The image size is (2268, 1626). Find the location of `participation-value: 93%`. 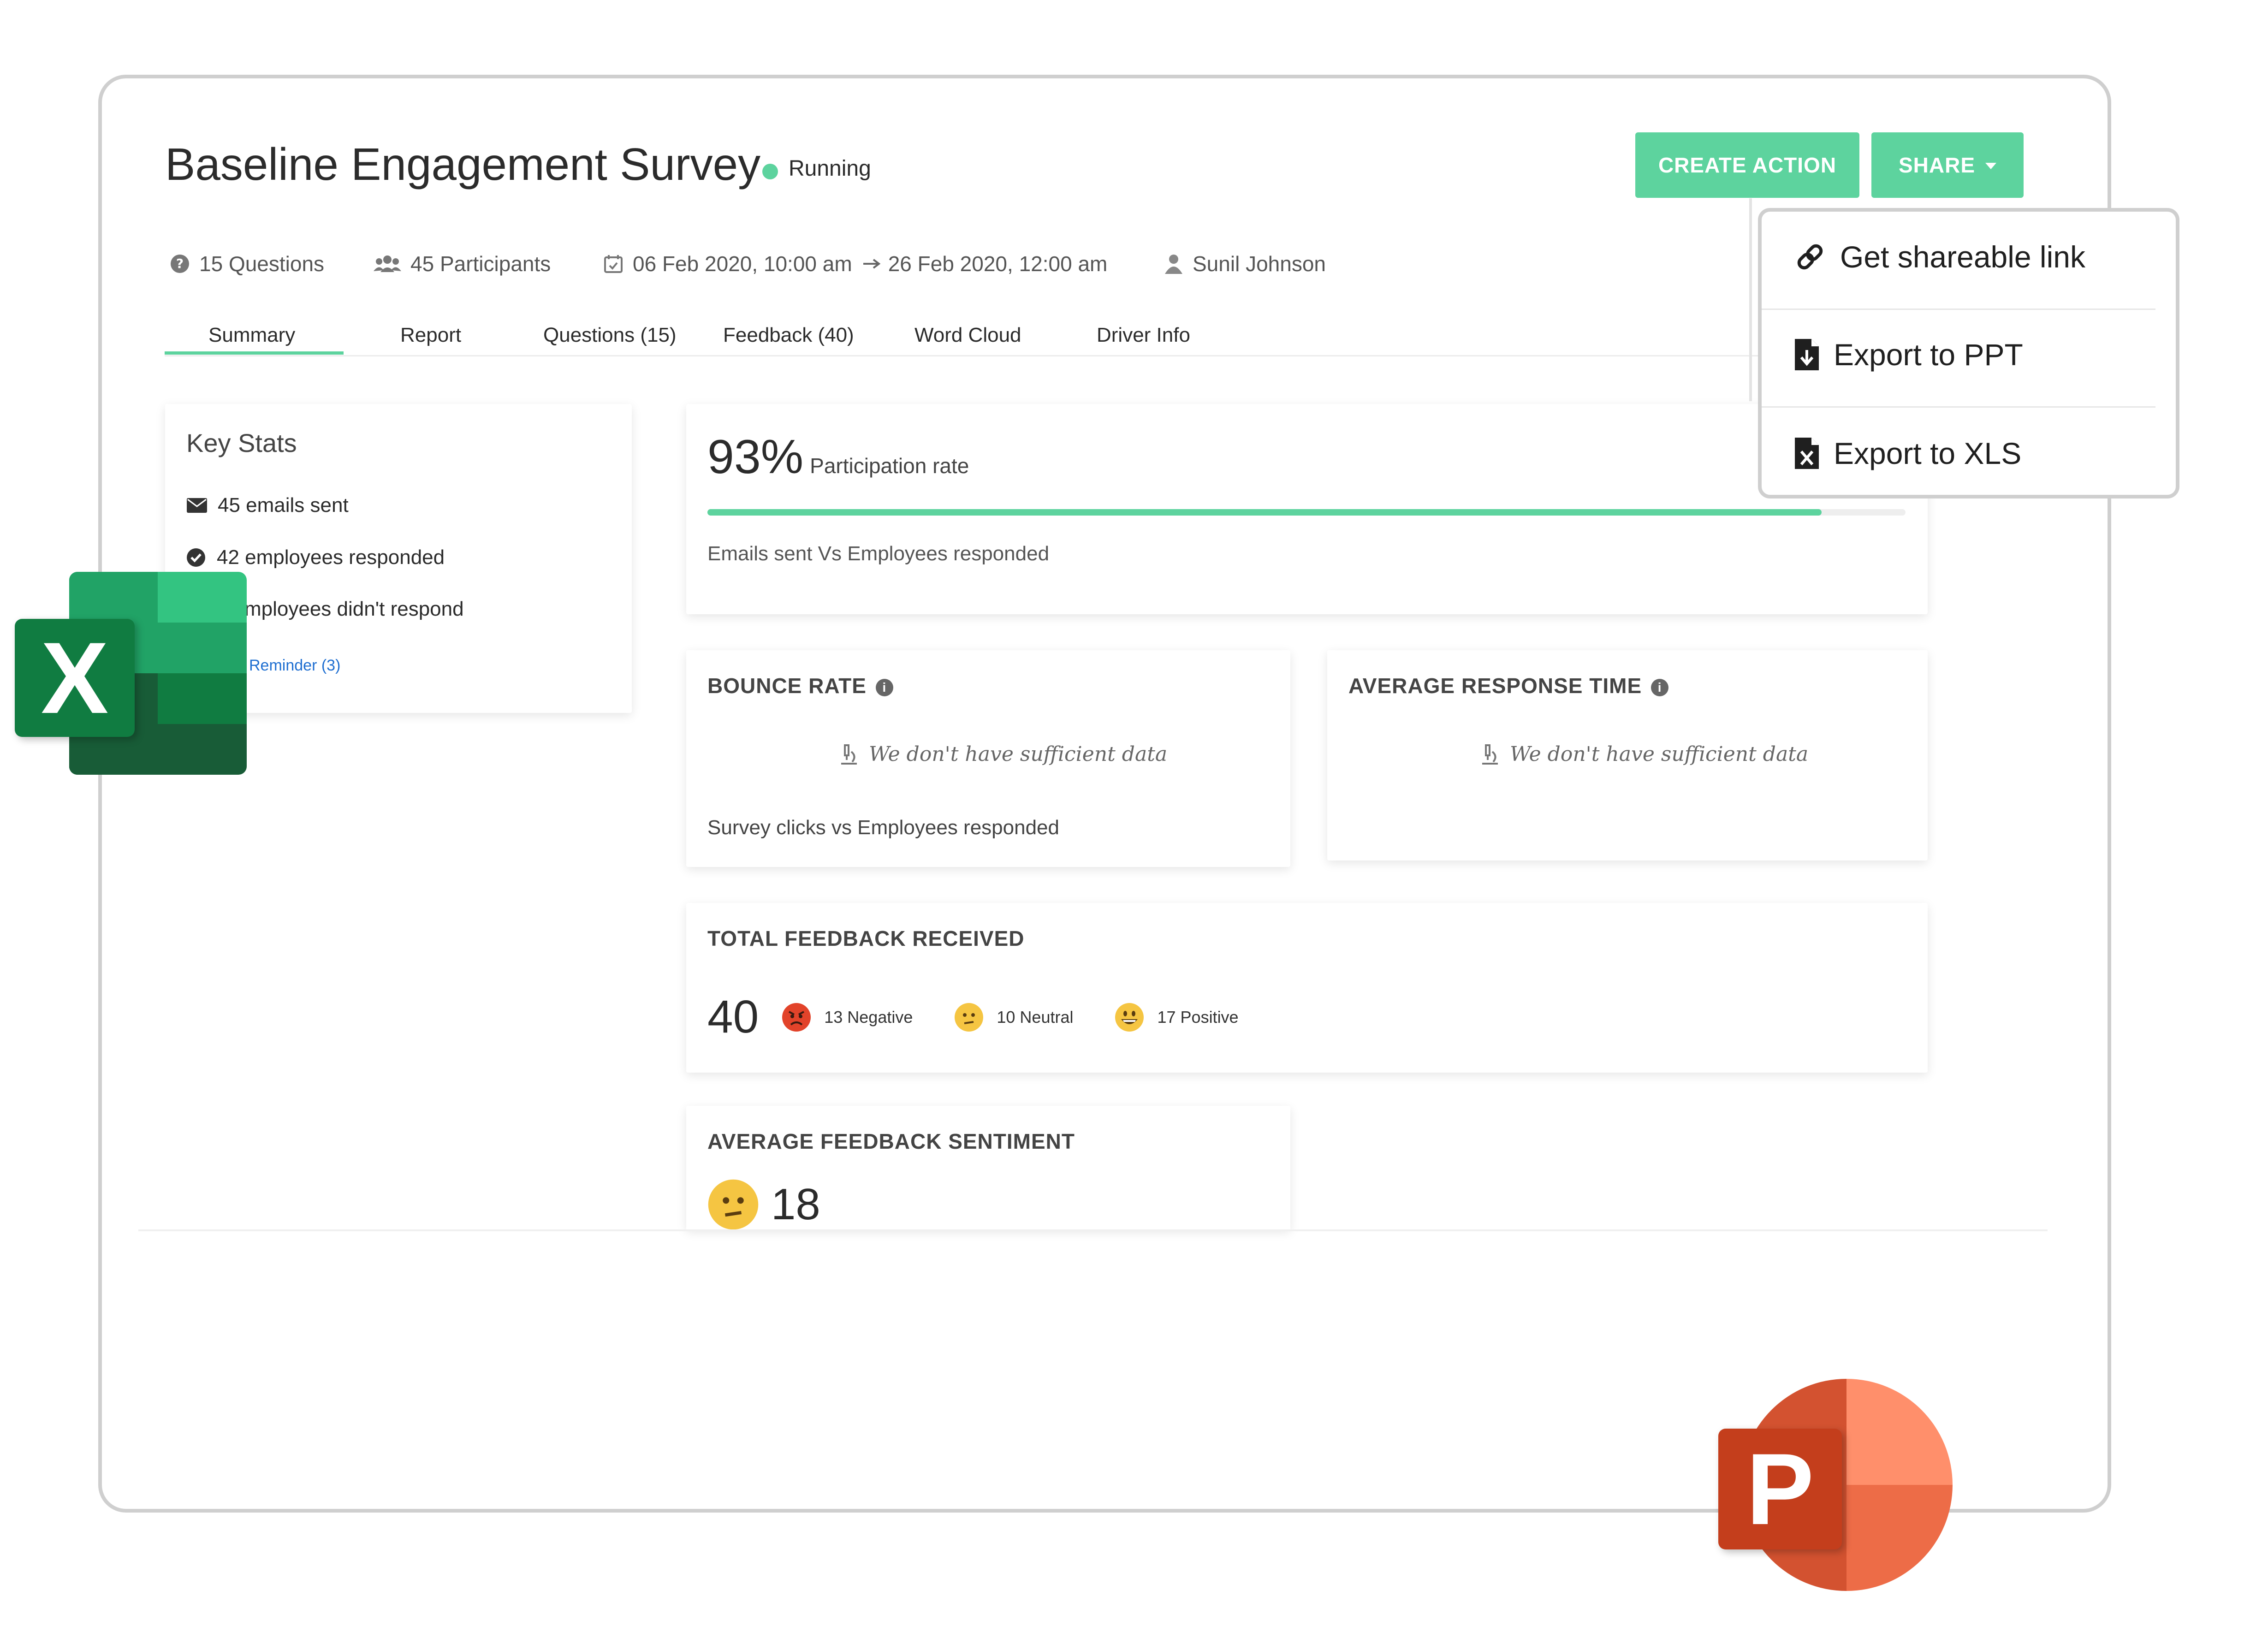

participation-value: 93% is located at coordinates (755, 457).